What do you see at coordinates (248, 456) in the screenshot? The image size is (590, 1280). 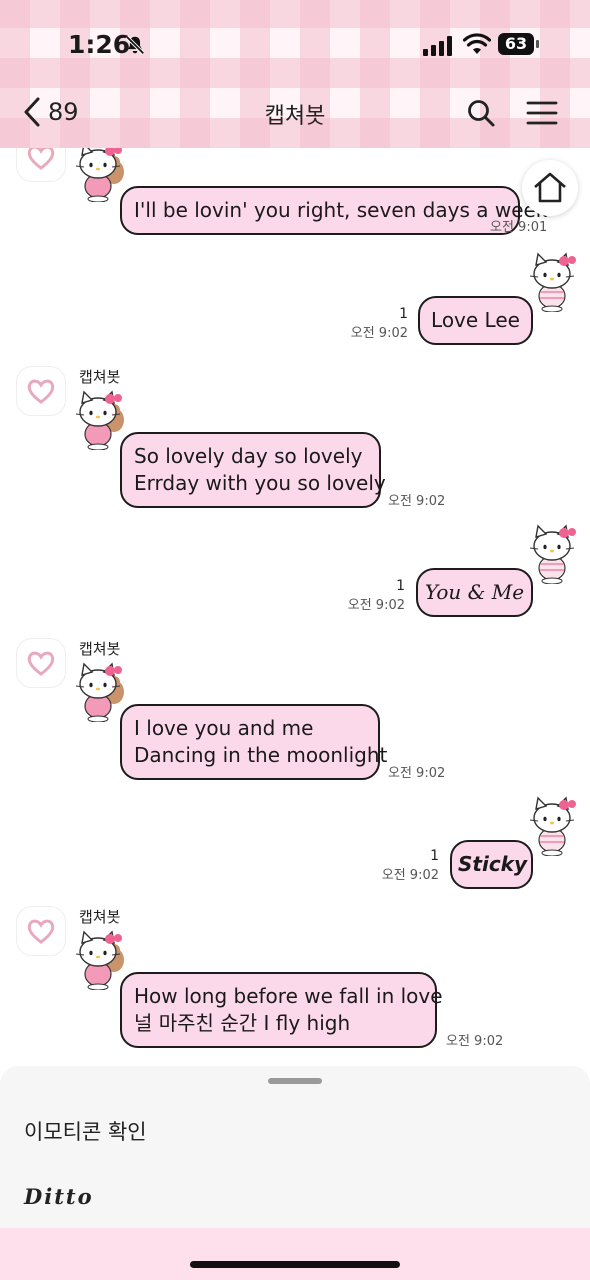 I see `message-text: So lovely day so lovely` at bounding box center [248, 456].